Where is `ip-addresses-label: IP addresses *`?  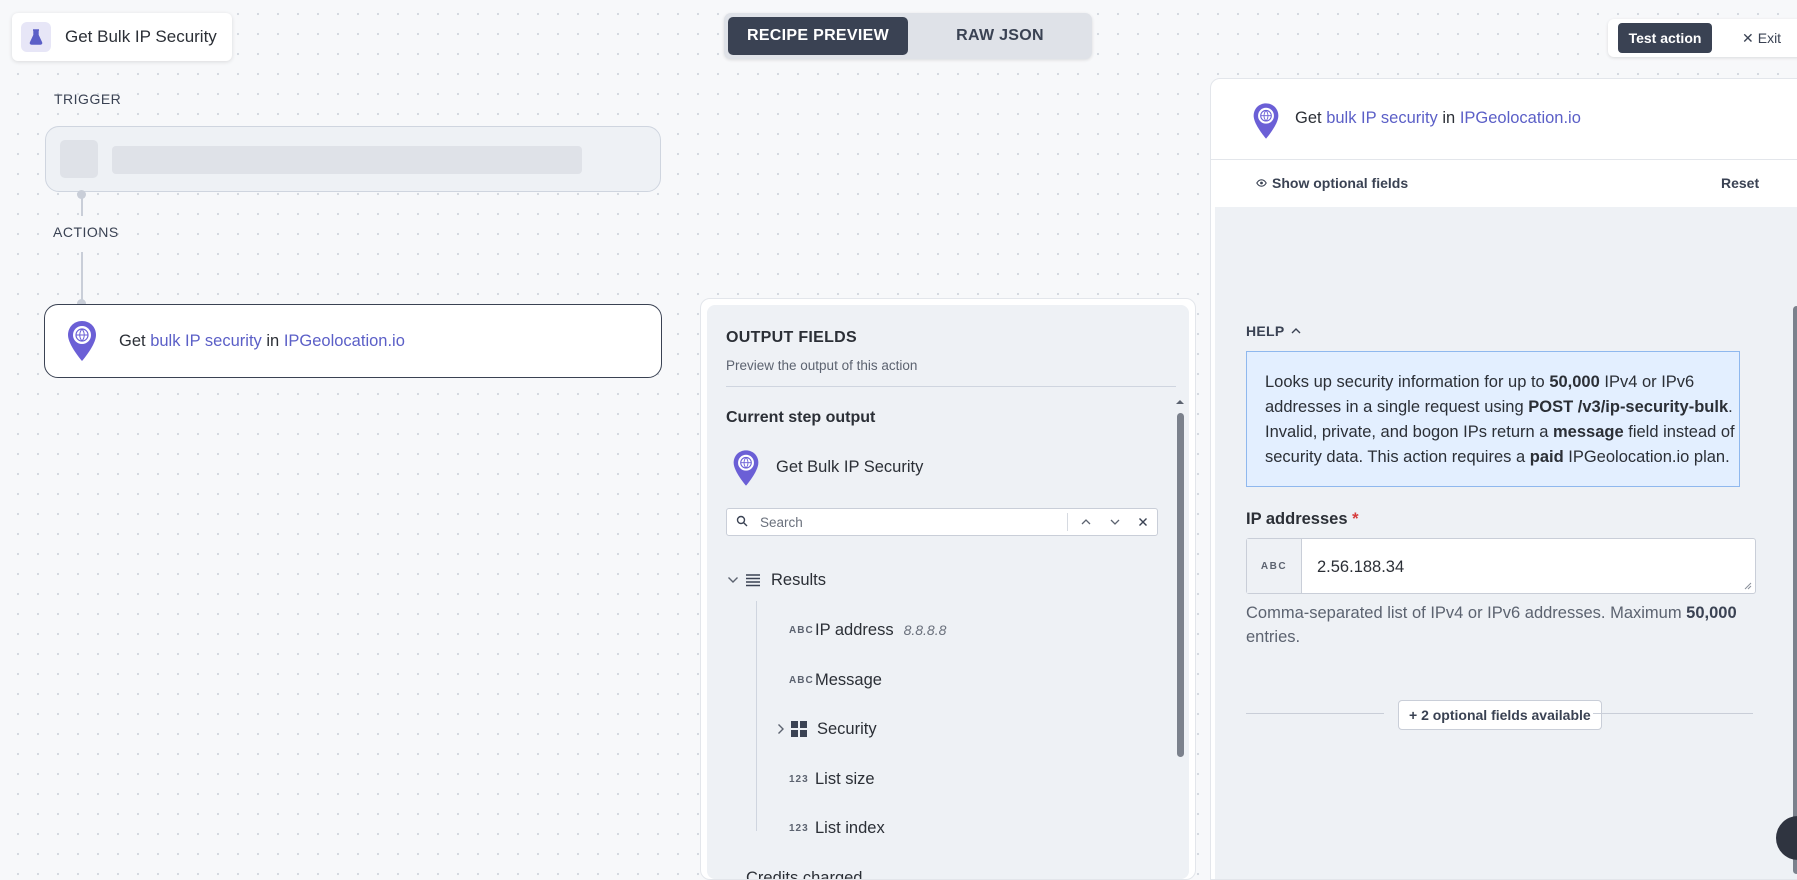 ip-addresses-label: IP addresses * is located at coordinates (1302, 519).